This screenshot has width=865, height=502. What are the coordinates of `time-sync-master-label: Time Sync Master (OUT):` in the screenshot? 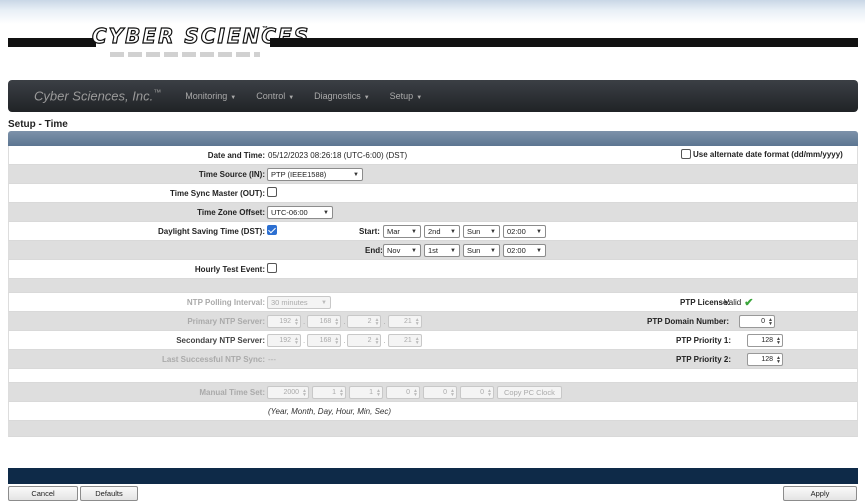 It's located at (217, 193).